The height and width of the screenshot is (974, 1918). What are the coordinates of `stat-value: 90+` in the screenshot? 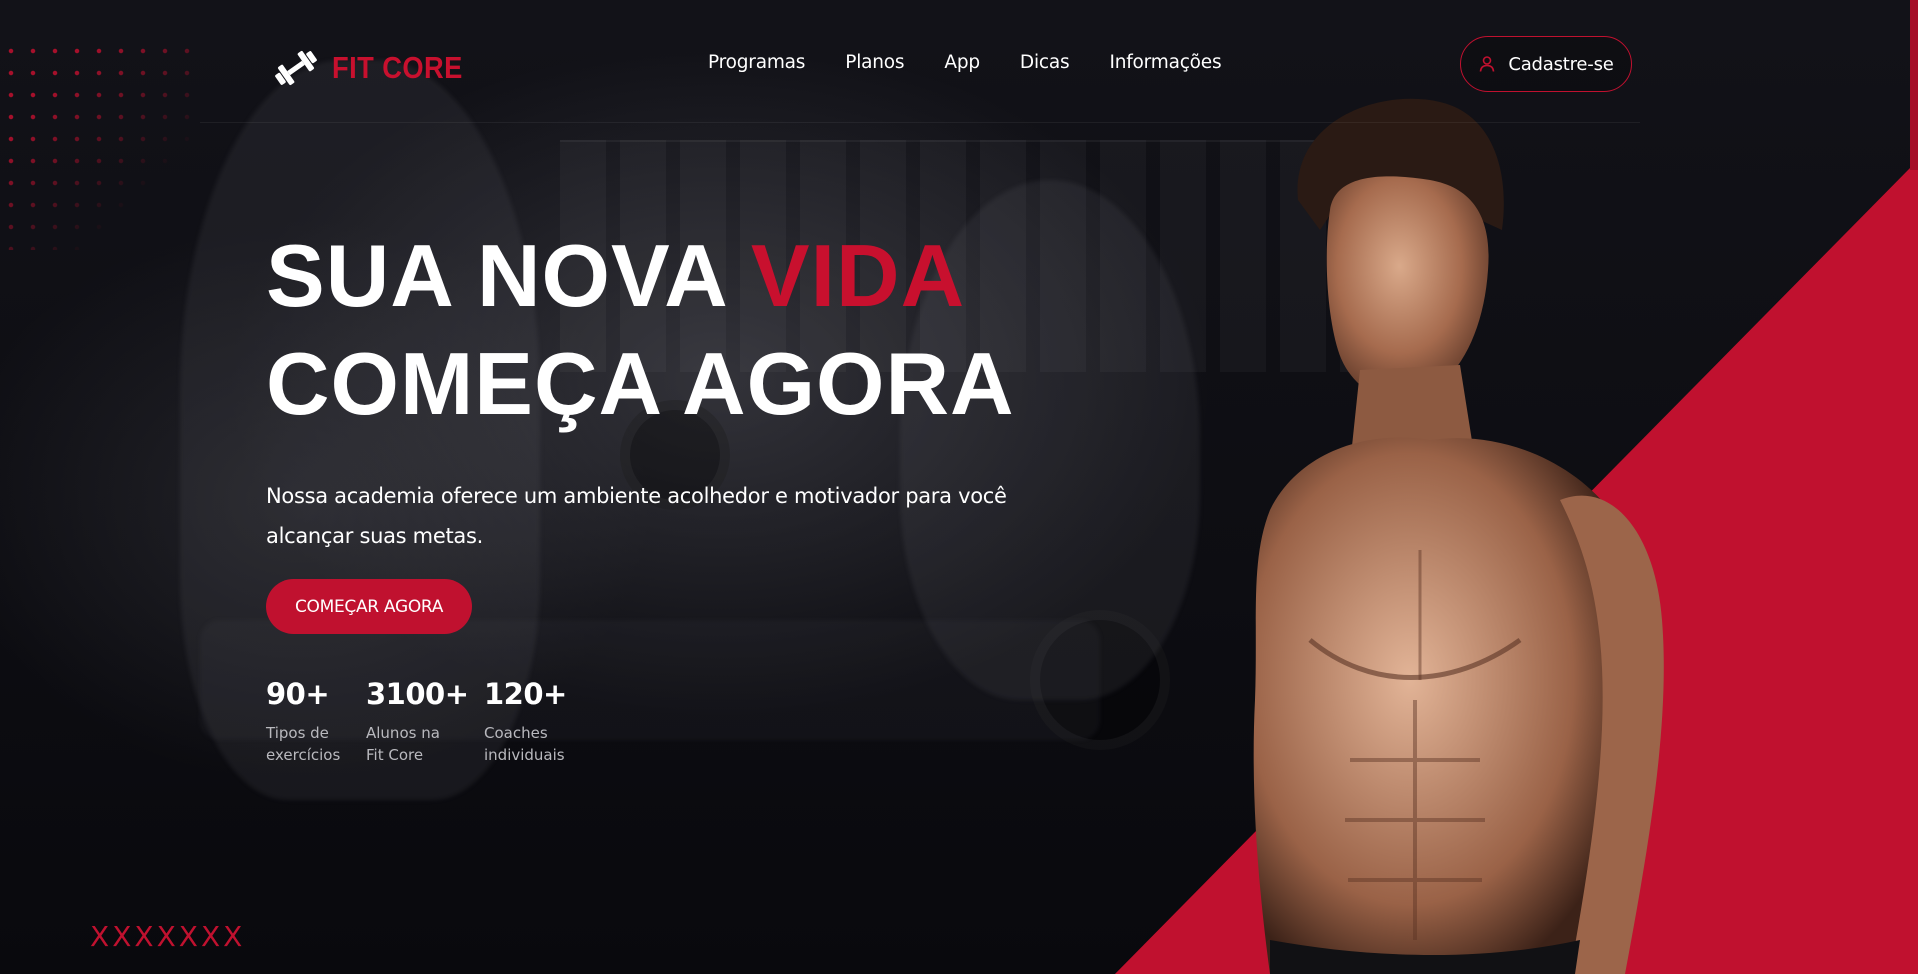 It's located at (298, 694).